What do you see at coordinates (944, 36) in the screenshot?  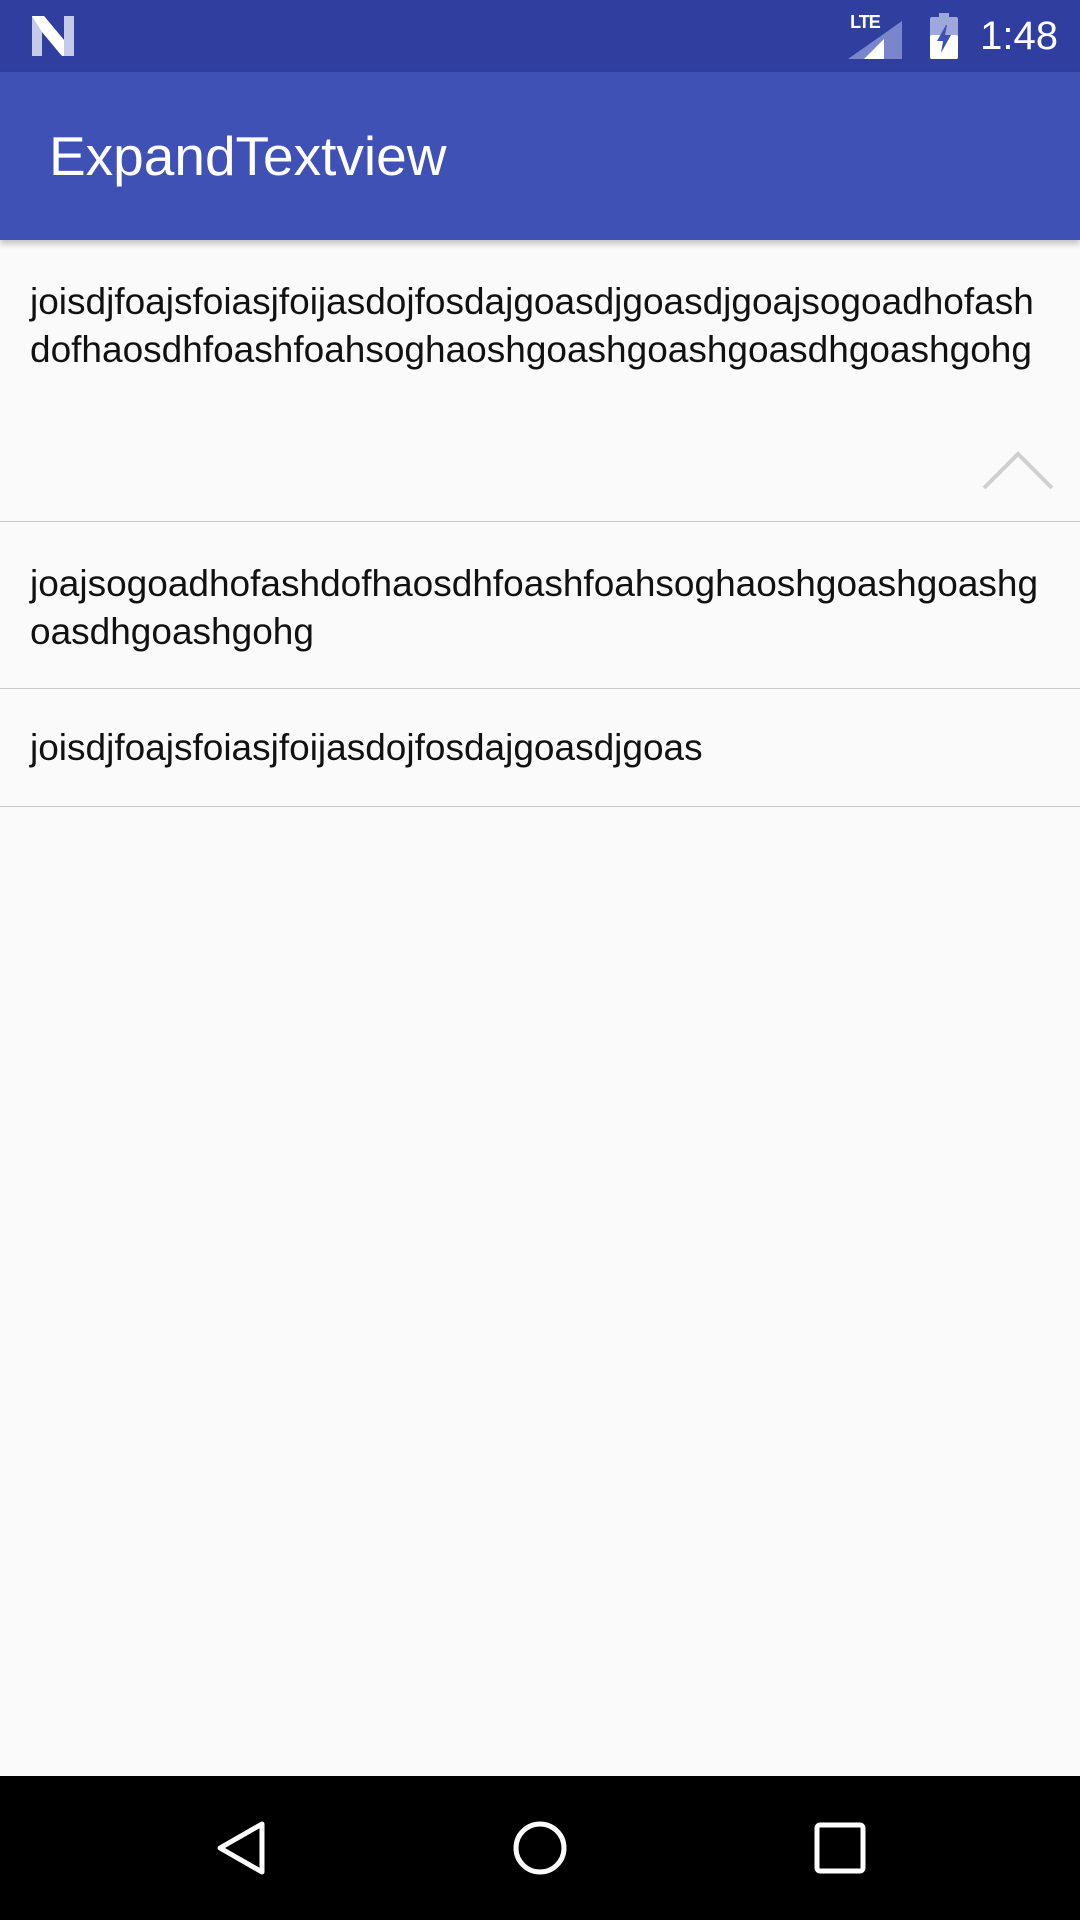 I see `battery-charging-icon` at bounding box center [944, 36].